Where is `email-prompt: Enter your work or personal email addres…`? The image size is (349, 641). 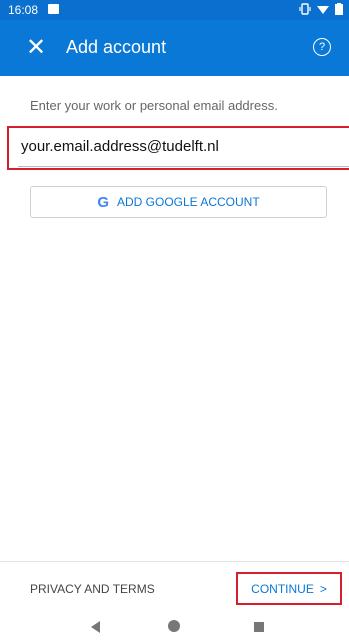
email-prompt: Enter your work or personal email addres… is located at coordinates (154, 105).